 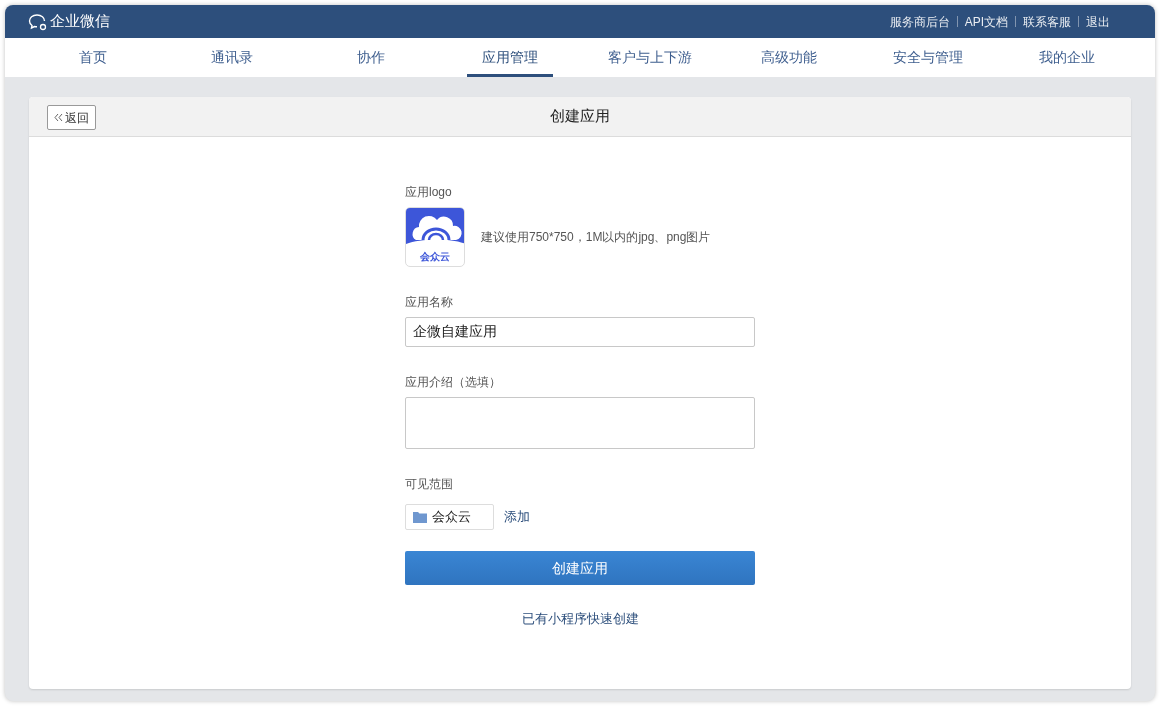 I want to click on text-area, so click(x=580, y=423).